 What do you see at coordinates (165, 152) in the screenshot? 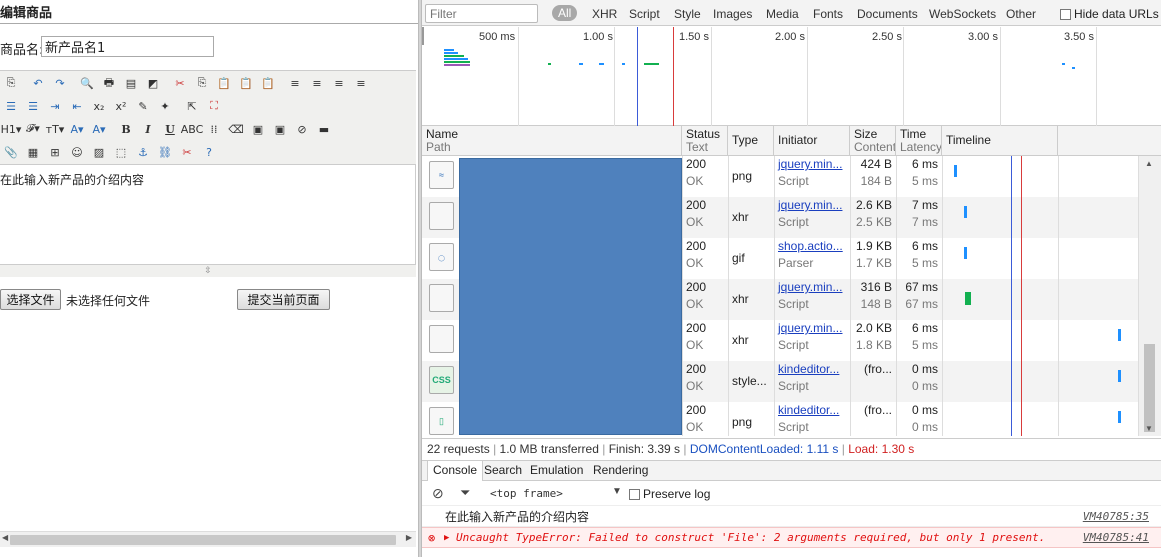
I see `row4-tool-7-icon: ⛓` at bounding box center [165, 152].